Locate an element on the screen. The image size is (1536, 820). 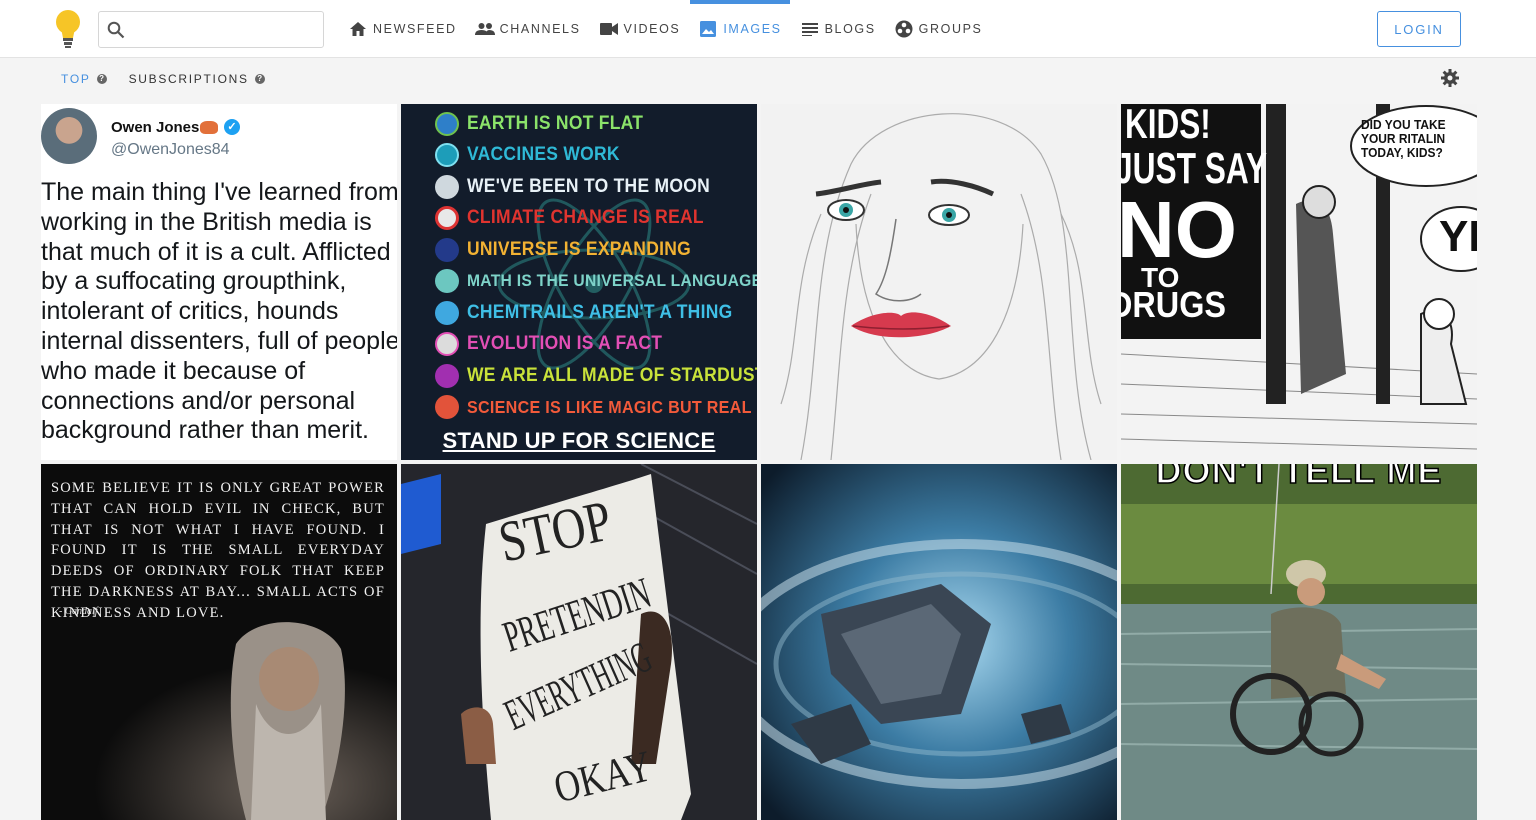
science-row: CLIMATE CHANGE IS REAL is located at coordinates (596, 219).